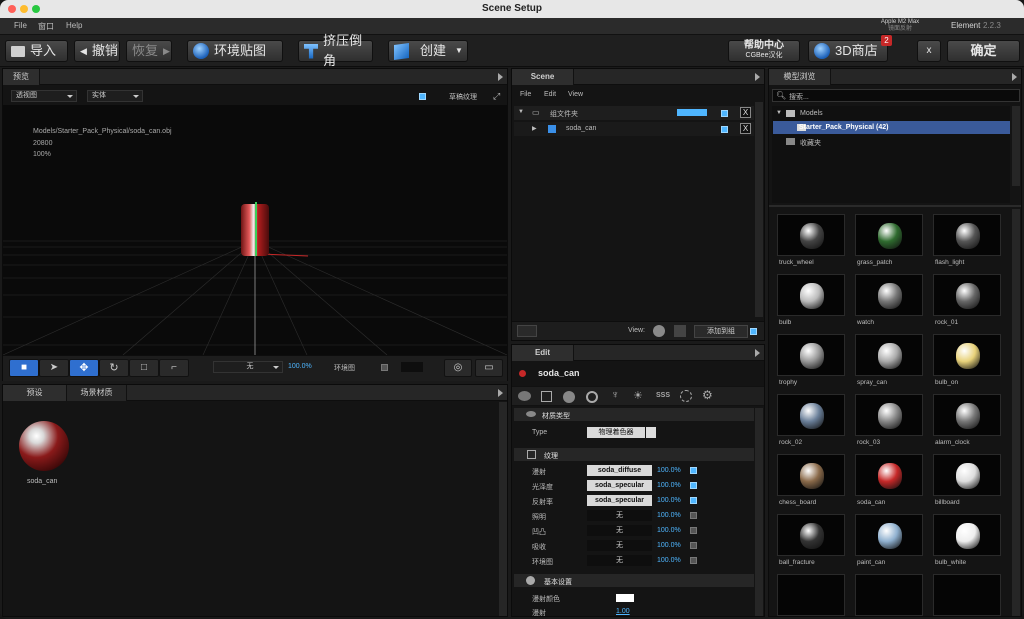  What do you see at coordinates (503, 509) in the screenshot?
I see `presets-scrollbar` at bounding box center [503, 509].